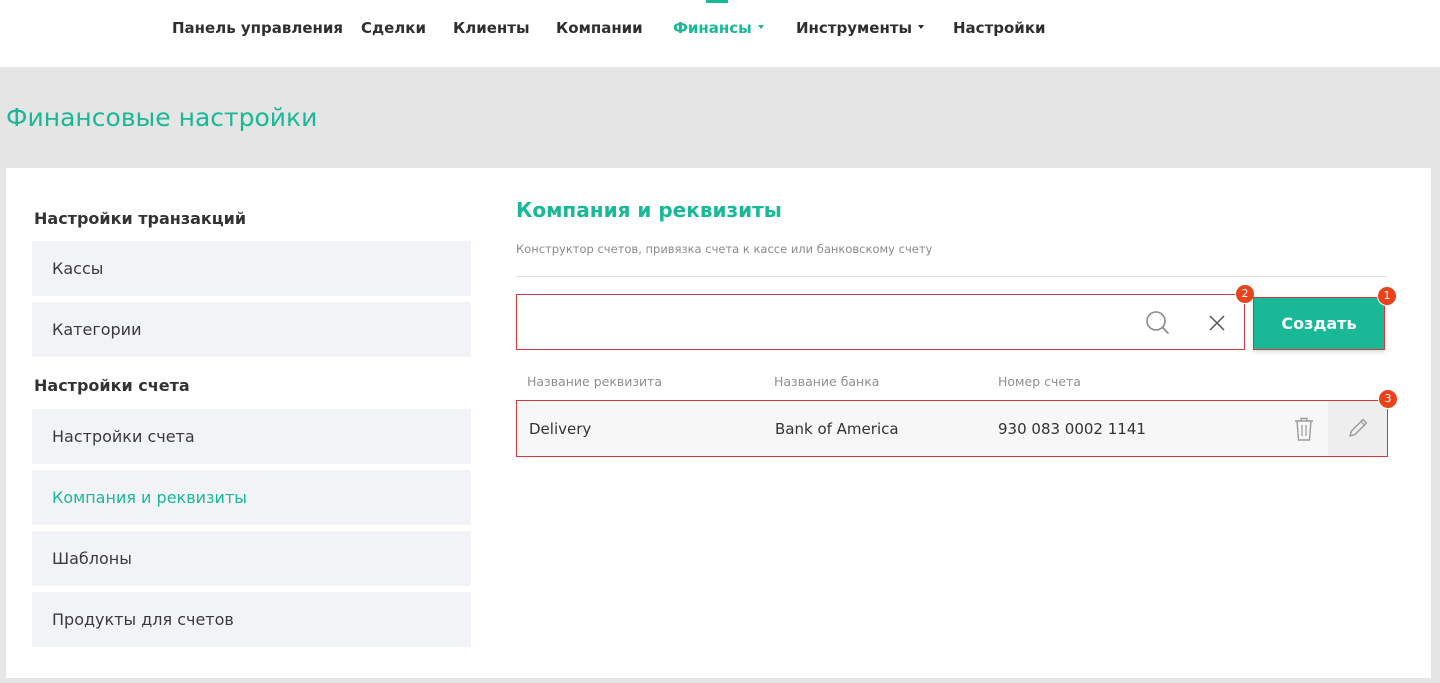 The height and width of the screenshot is (683, 1440). Describe the element at coordinates (251, 619) in the screenshot. I see `sidebar-item-invoice-products: Продукты для счетов` at that location.